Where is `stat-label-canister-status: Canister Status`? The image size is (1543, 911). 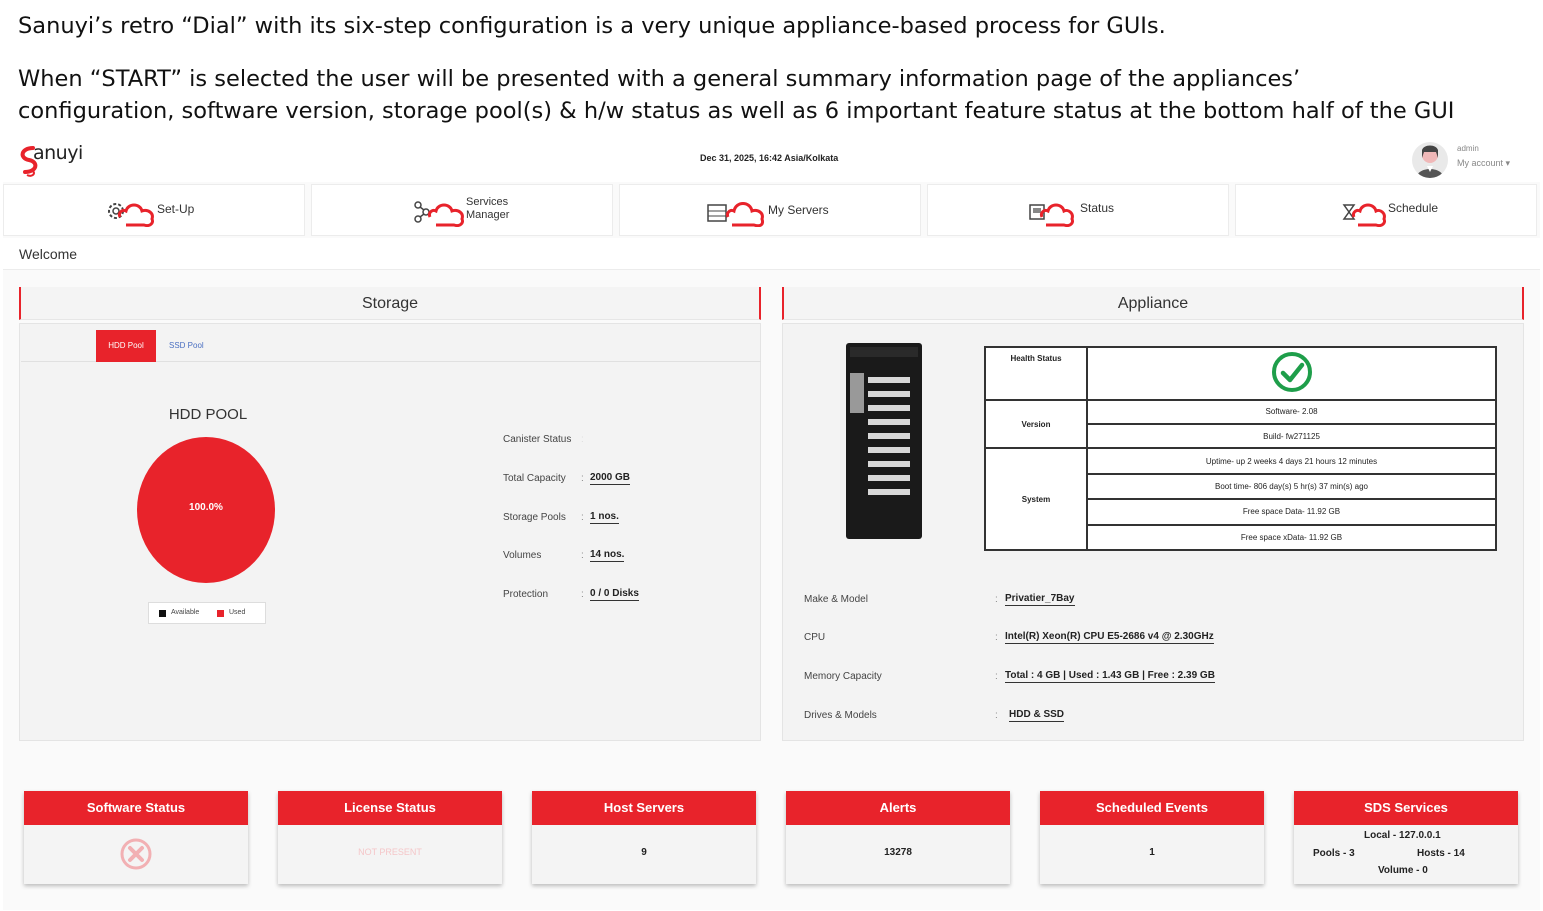
stat-label-canister-status: Canister Status is located at coordinates (537, 439).